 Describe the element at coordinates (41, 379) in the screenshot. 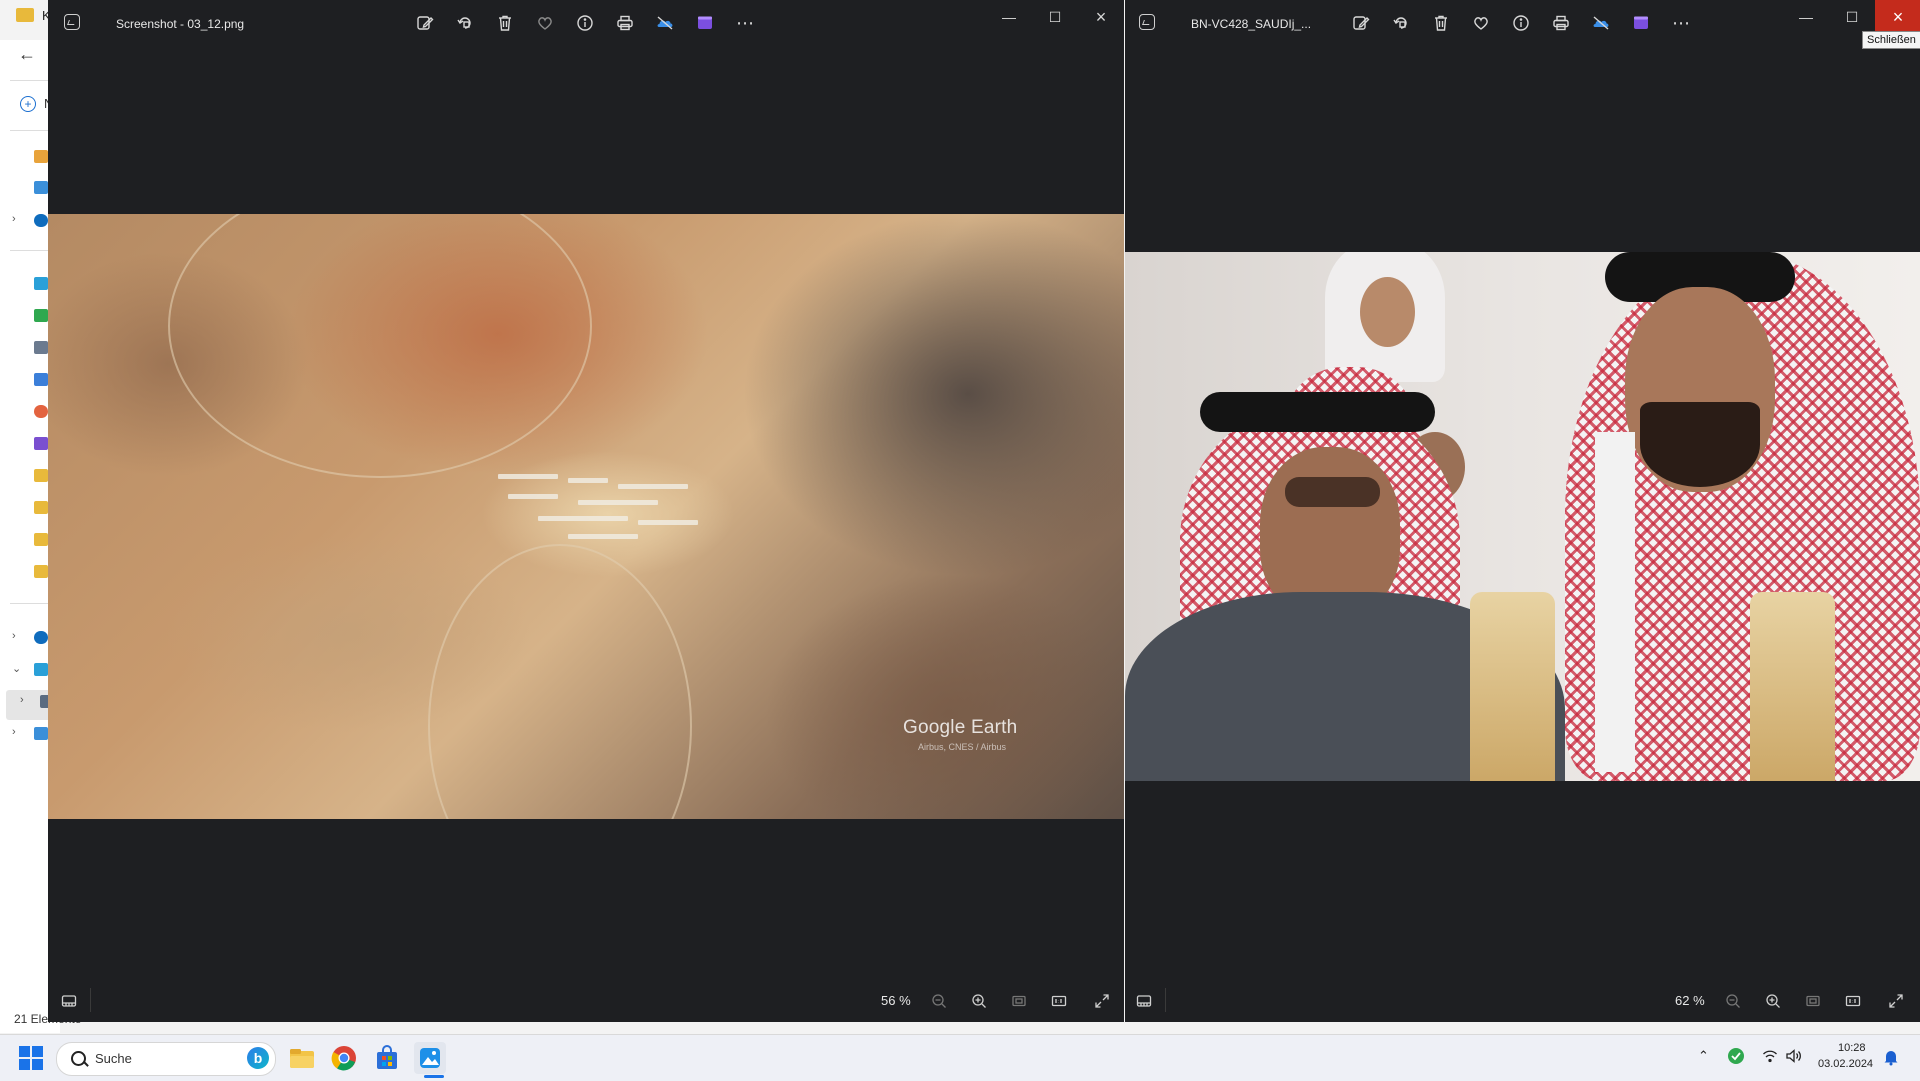

I see `pictures-icon` at that location.